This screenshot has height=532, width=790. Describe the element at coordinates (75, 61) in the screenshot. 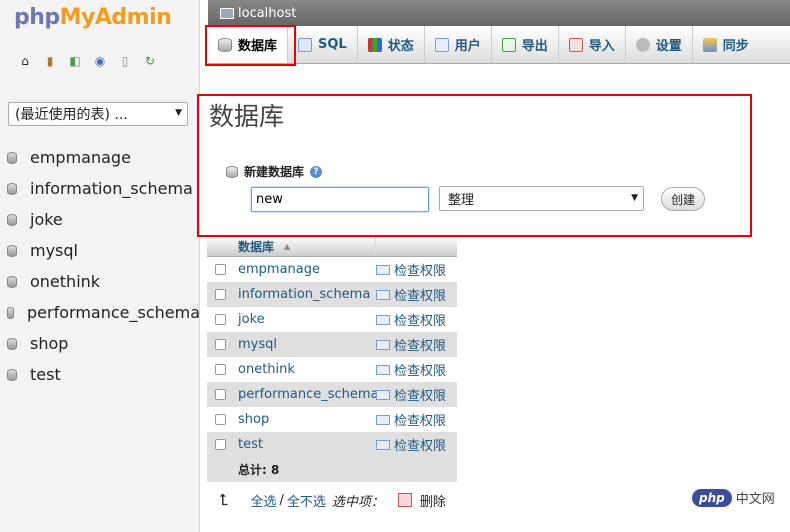

I see `sql-query-icon: ◧` at that location.